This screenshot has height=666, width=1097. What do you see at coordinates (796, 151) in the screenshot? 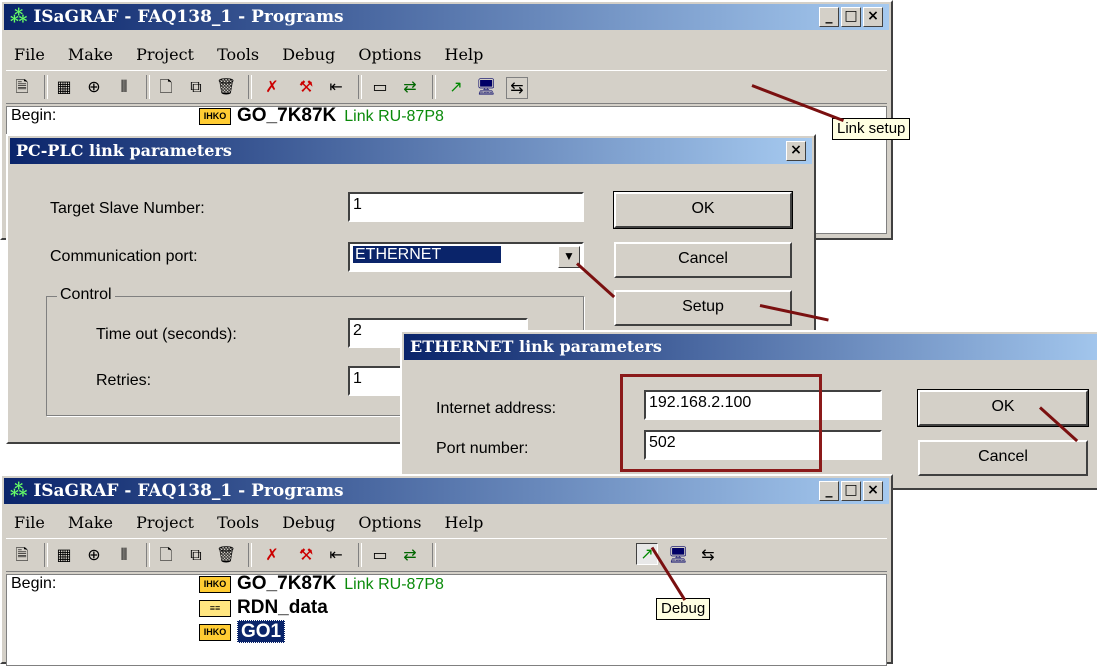
I see `link-dialog-close-button: ×` at bounding box center [796, 151].